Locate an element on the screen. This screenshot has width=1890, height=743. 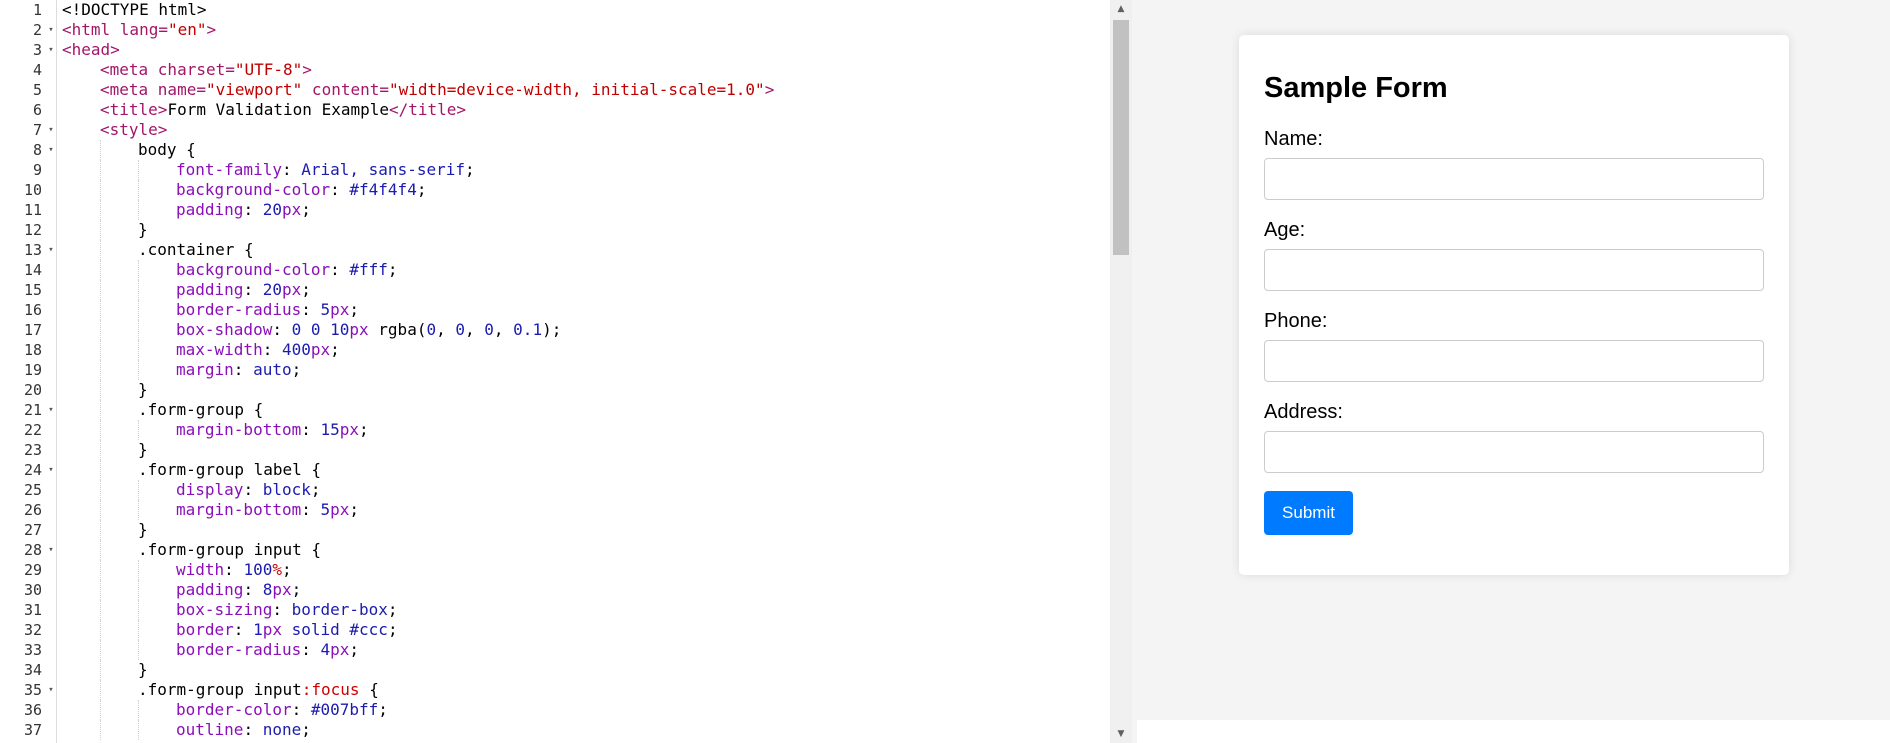
editor-scrollbar: ▲ ▼ is located at coordinates (1121, 371).